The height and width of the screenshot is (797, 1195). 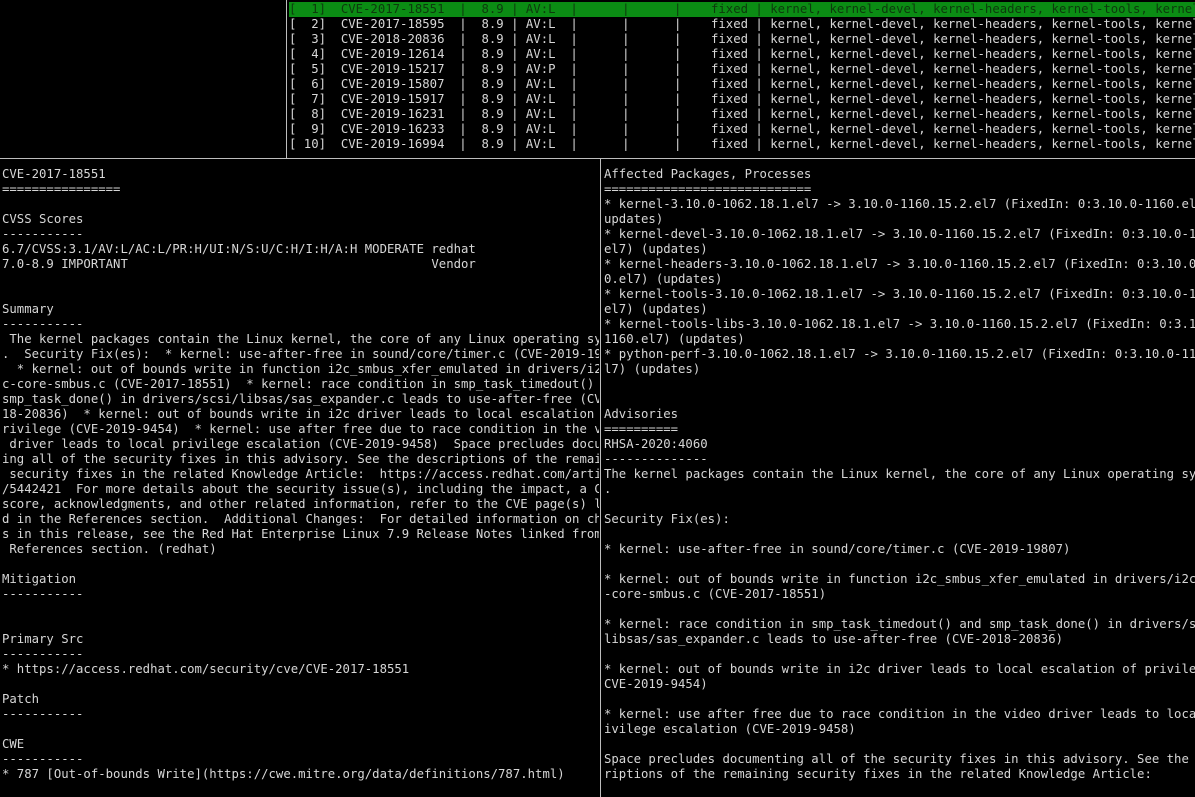 What do you see at coordinates (28, 309) in the screenshot?
I see `detail-line: Summary` at bounding box center [28, 309].